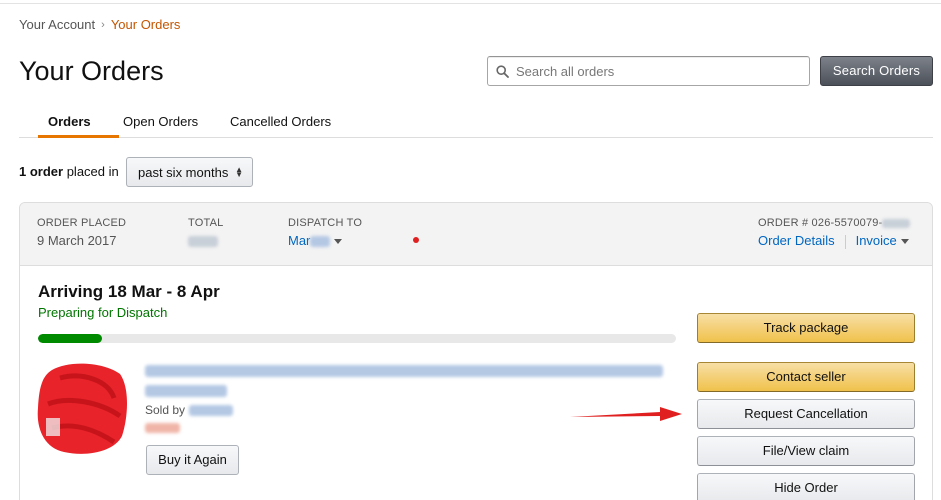 The image size is (941, 500). I want to click on order-summary-text: placed in, so click(92, 171).